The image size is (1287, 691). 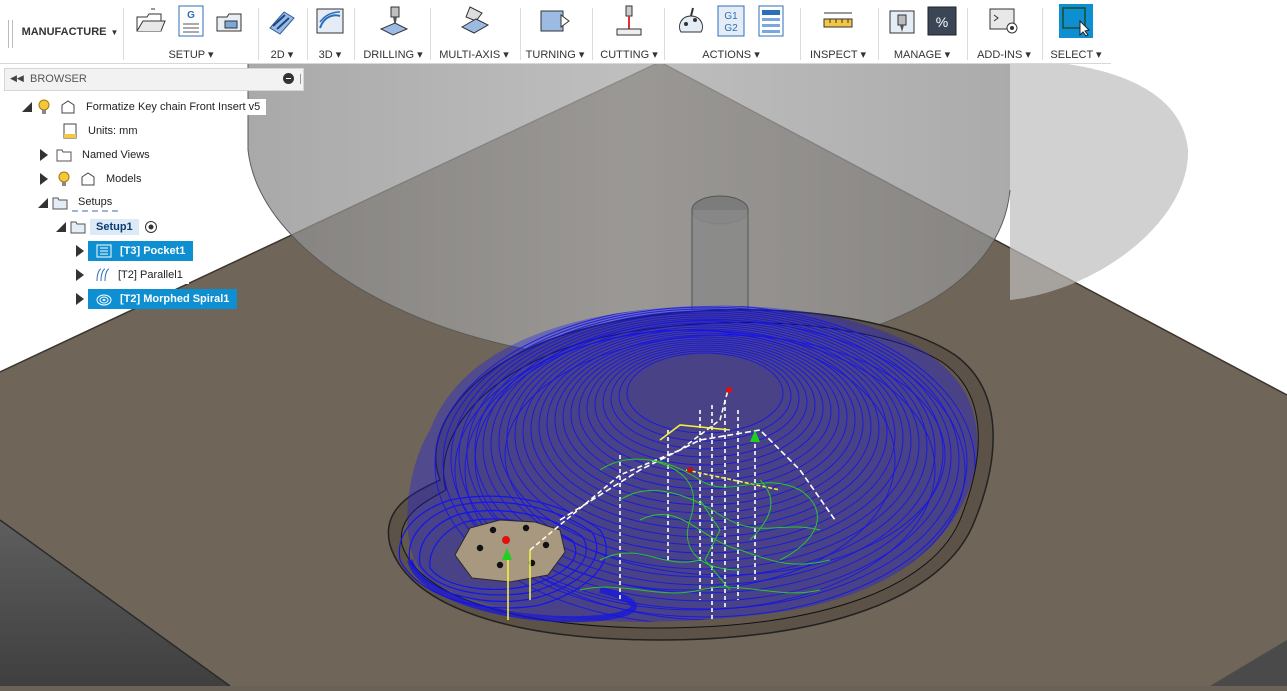 I want to click on inspect-group: INSPECT ▾, so click(x=838, y=32).